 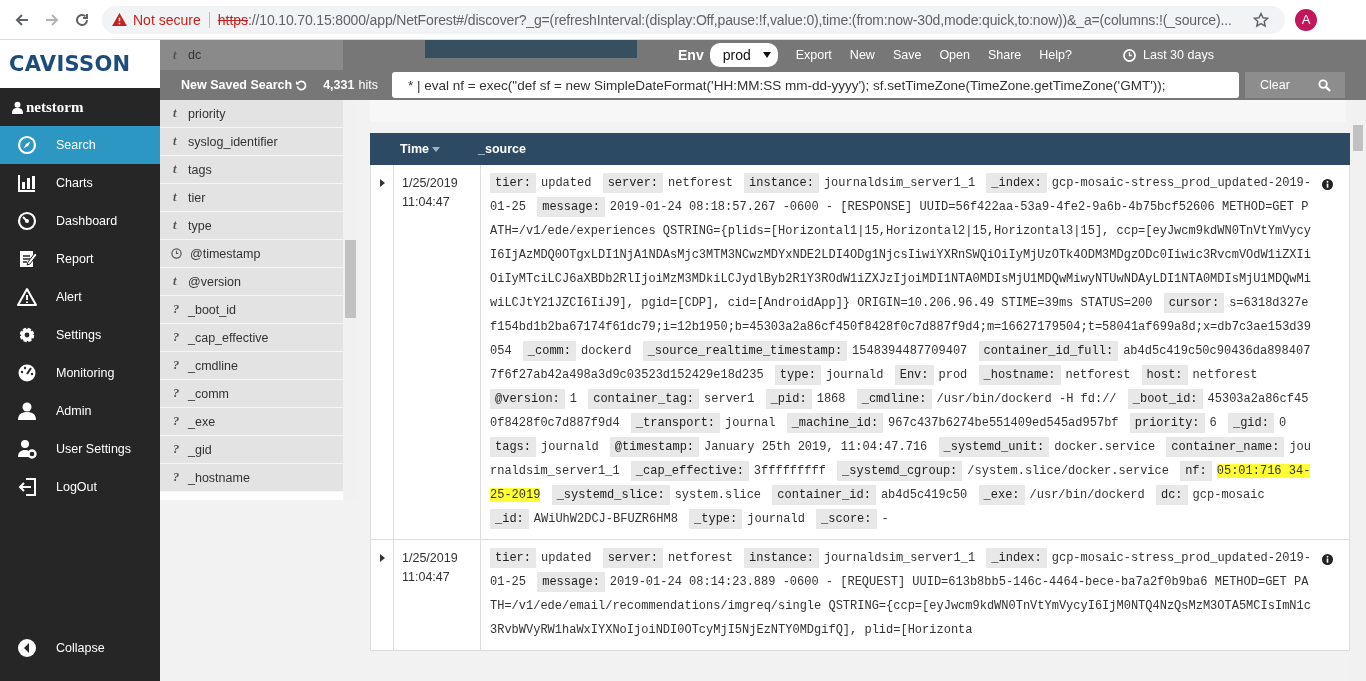 What do you see at coordinates (339, 85) in the screenshot?
I see `hits-count: 4,331` at bounding box center [339, 85].